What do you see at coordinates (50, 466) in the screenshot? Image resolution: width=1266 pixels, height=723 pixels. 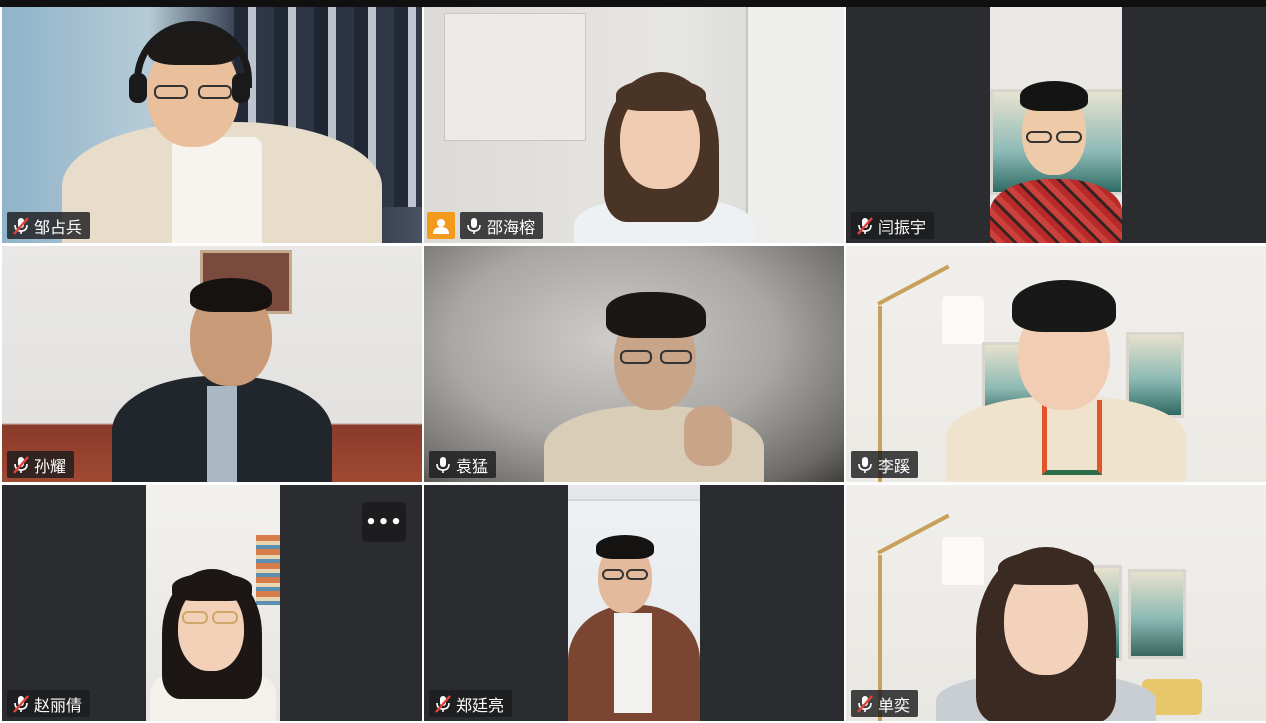 I see `participant-name: 孙耀` at bounding box center [50, 466].